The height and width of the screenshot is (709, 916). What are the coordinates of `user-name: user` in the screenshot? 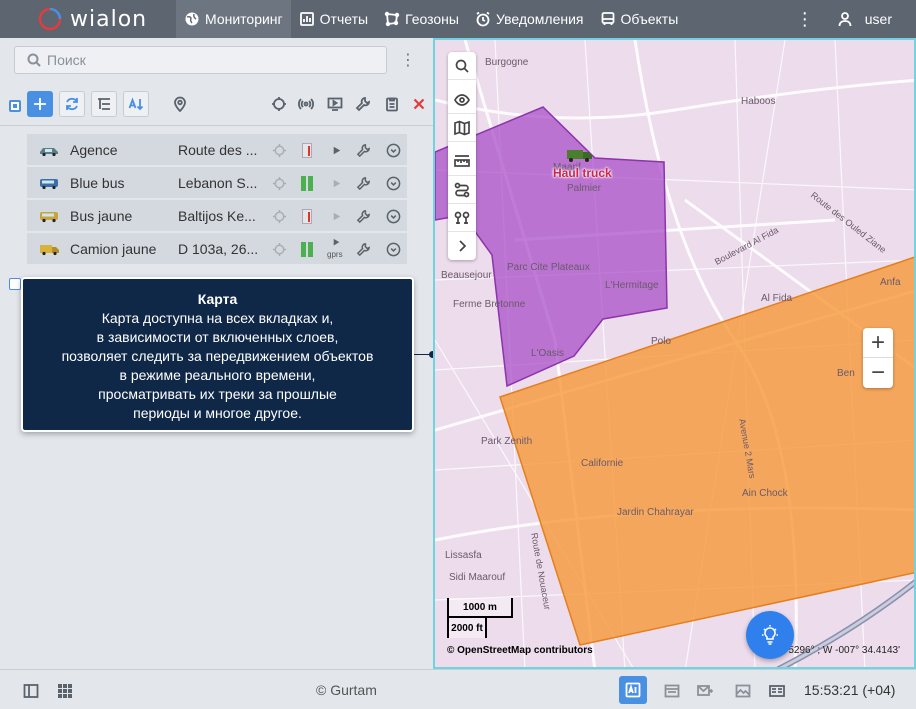 It's located at (878, 19).